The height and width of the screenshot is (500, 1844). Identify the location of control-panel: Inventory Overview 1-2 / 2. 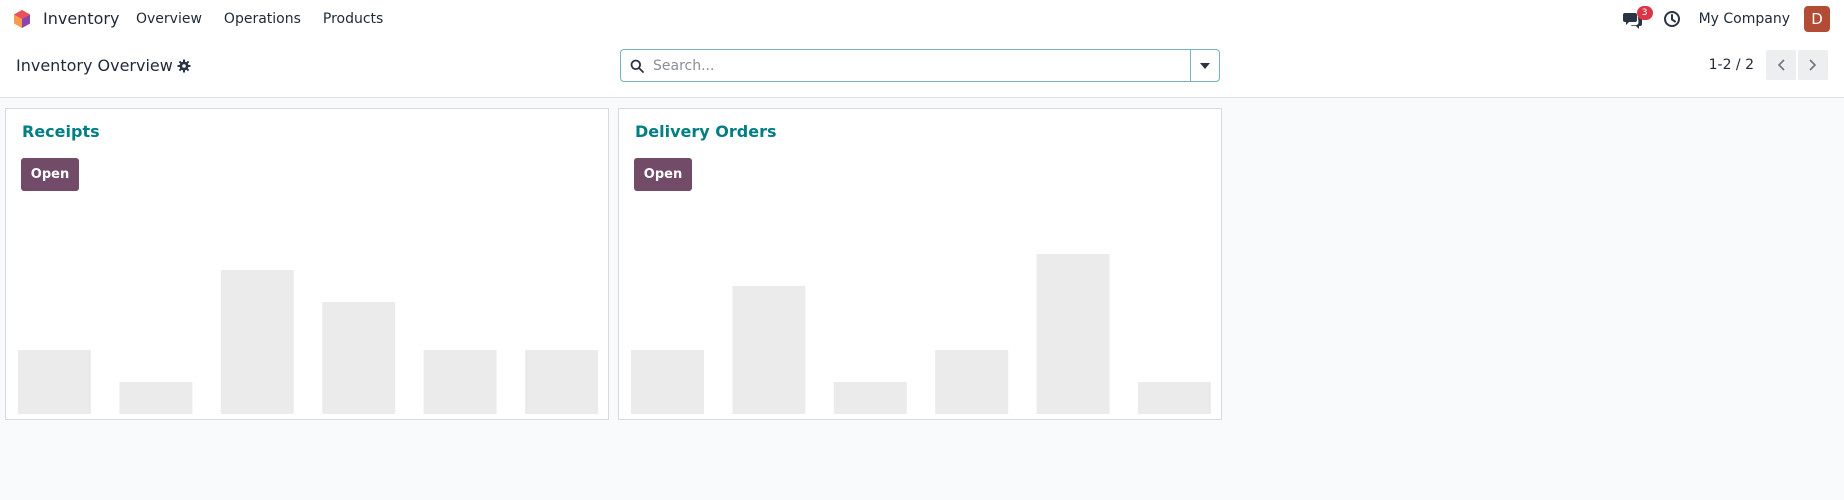
(922, 68).